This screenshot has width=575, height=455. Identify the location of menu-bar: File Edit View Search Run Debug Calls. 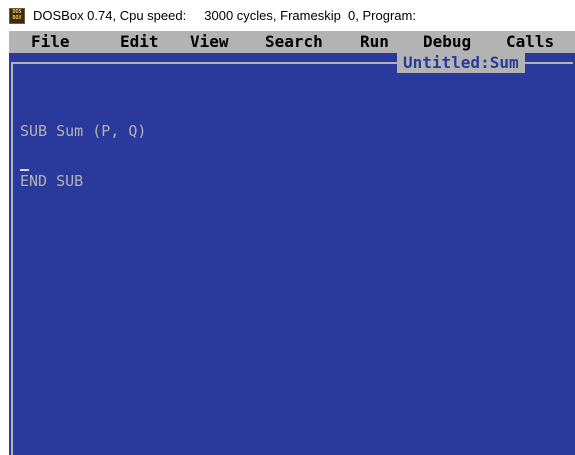
(292, 42).